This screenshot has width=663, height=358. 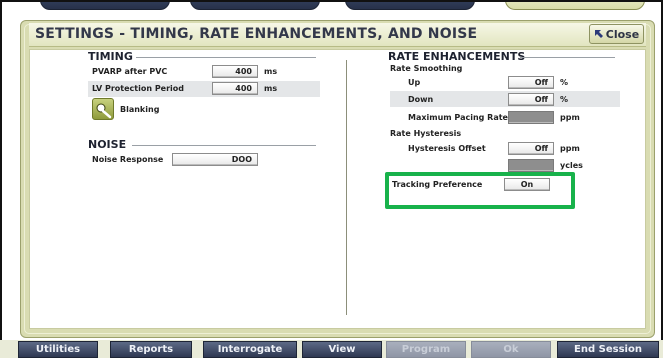 I want to click on rate-rule, so click(x=567, y=57).